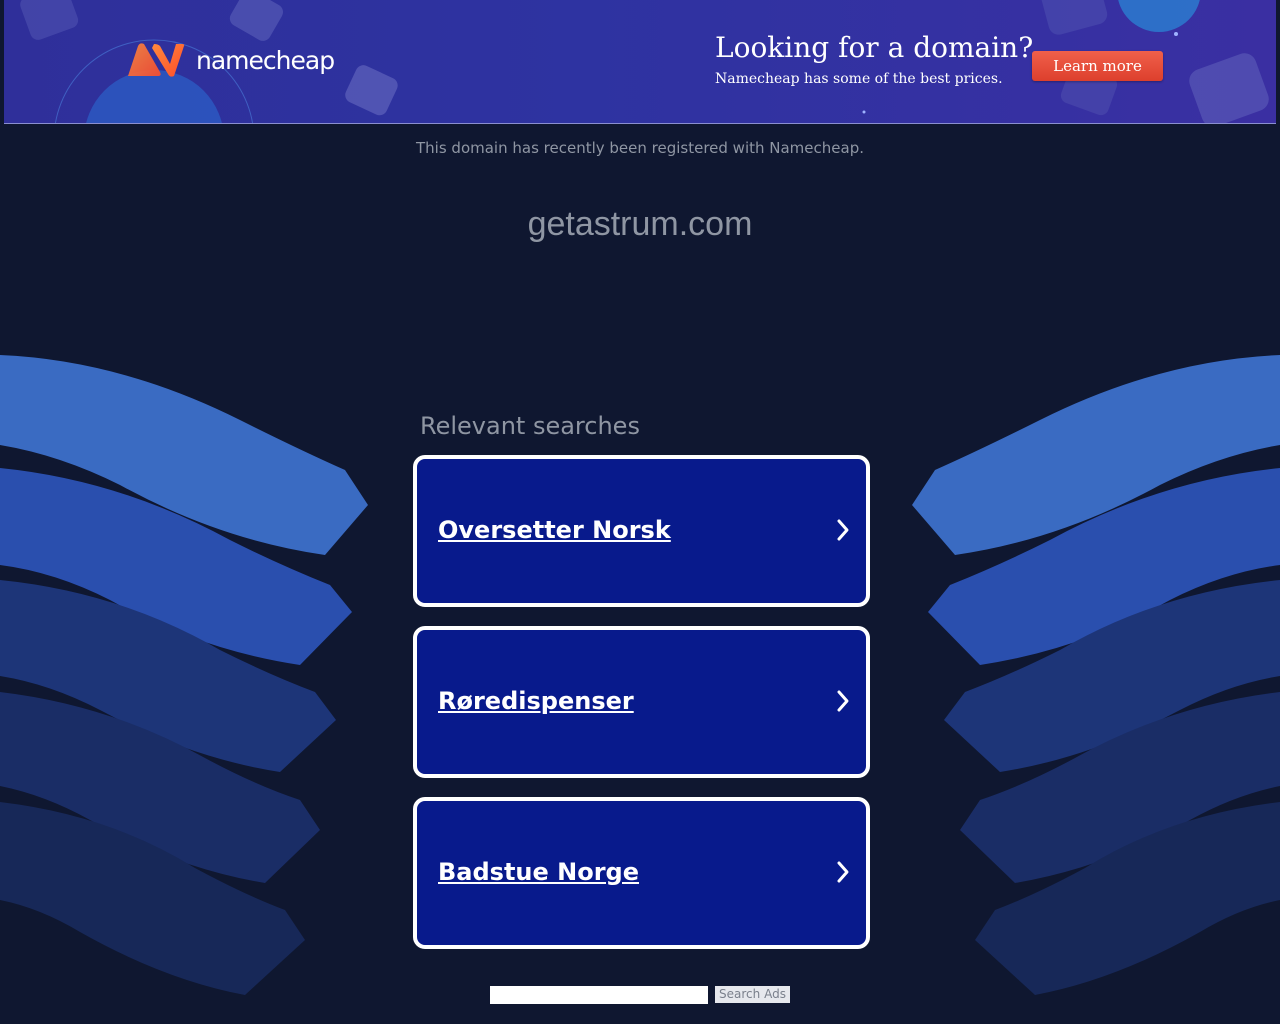 This screenshot has height=1024, width=1280. What do you see at coordinates (641, 873) in the screenshot?
I see `search-link-badstue-norge: Badstue Norge` at bounding box center [641, 873].